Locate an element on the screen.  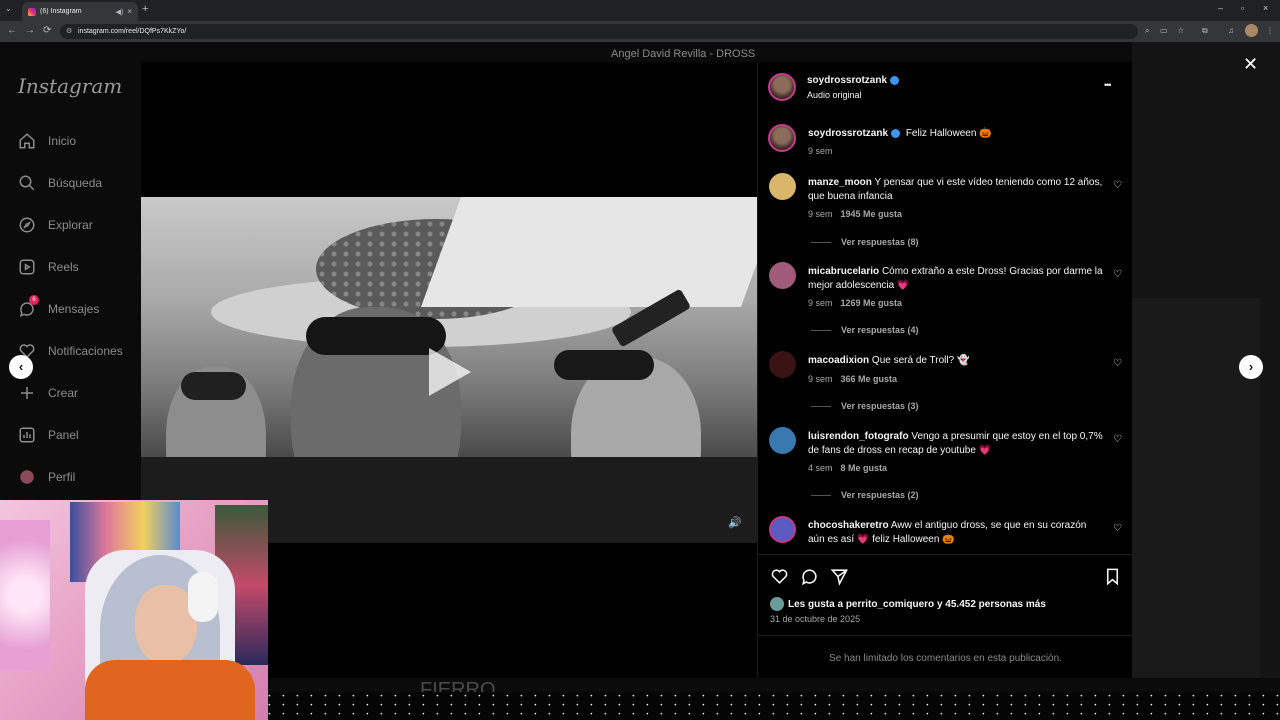
tab-close-button: × is located at coordinates (129, 11).